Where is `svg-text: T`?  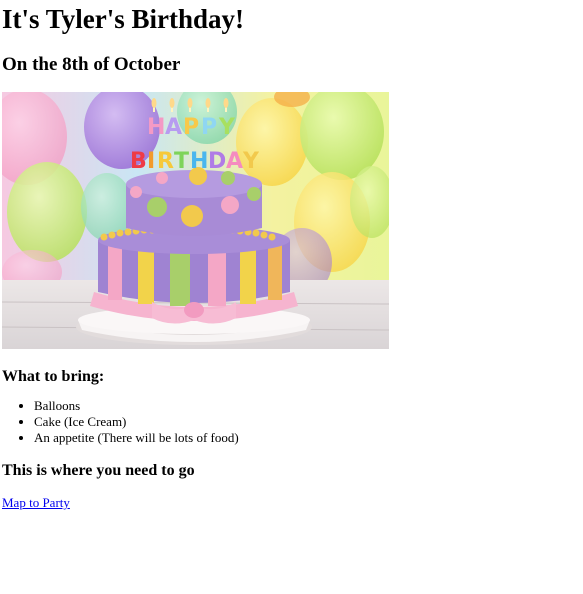
svg-text: T is located at coordinates (181, 161).